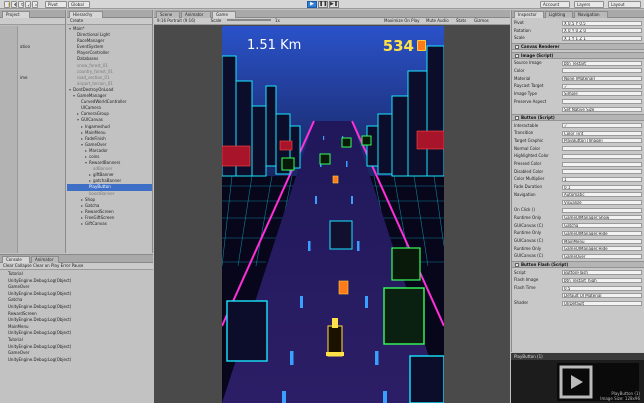 Image resolution: width=644 pixels, height=403 pixels. What do you see at coordinates (559, 14) in the screenshot?
I see `tab-lighting: Lighting` at bounding box center [559, 14].